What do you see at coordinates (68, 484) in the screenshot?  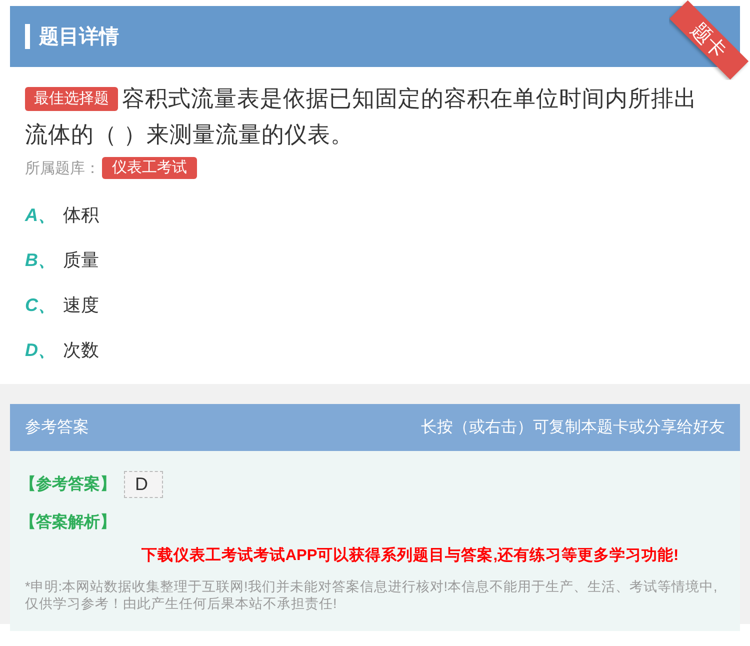 I see `answer-label: 【参考答案】` at bounding box center [68, 484].